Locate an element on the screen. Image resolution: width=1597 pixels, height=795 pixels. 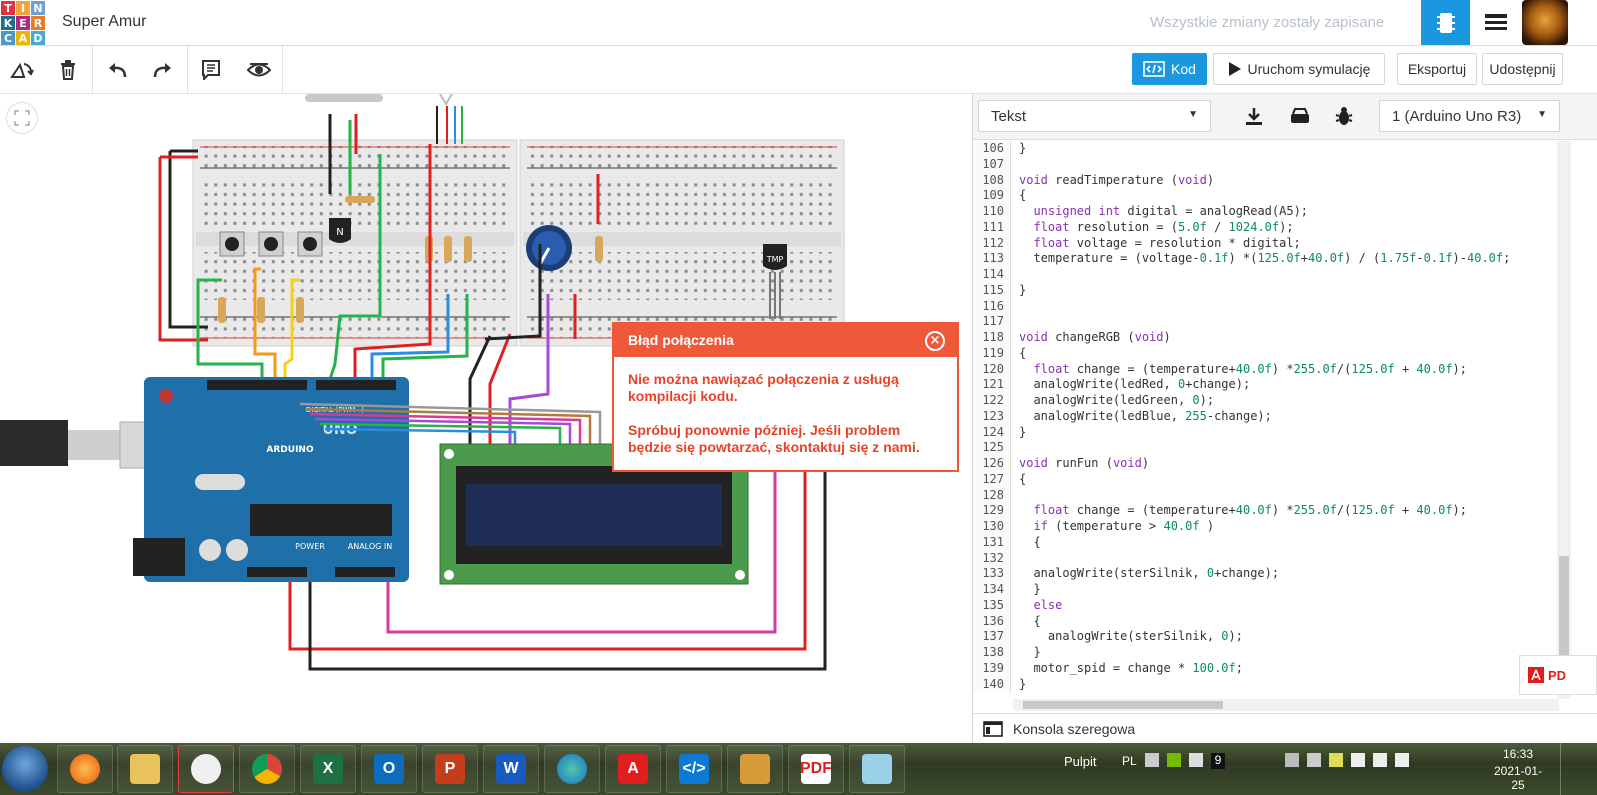
download-icon is located at coordinates (1254, 116).